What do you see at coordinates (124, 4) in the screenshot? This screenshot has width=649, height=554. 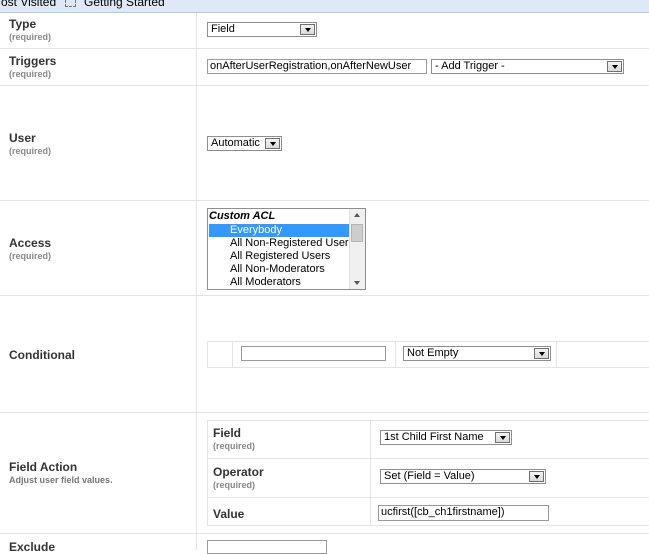 I see `bookmark-getting-started: Getting Started` at bounding box center [124, 4].